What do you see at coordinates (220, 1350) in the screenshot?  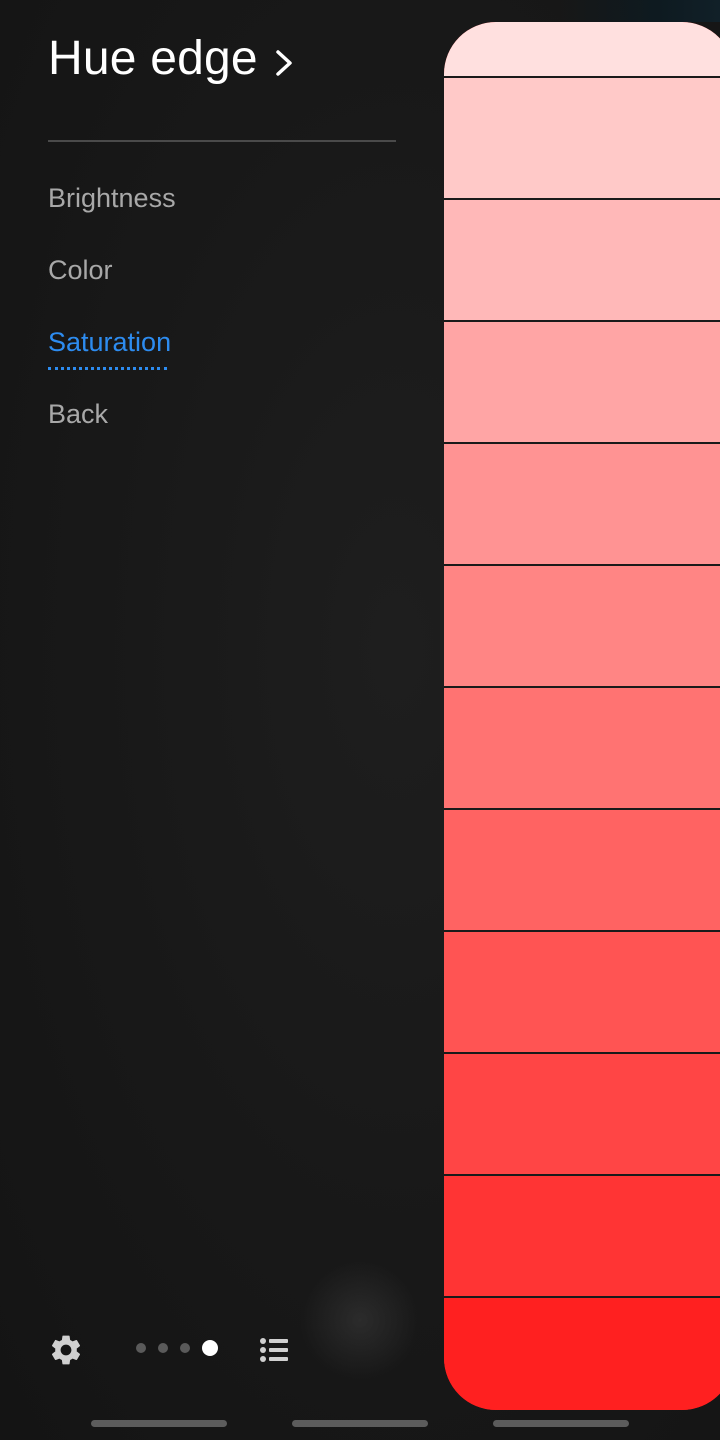 I see `bottom-bar` at bounding box center [220, 1350].